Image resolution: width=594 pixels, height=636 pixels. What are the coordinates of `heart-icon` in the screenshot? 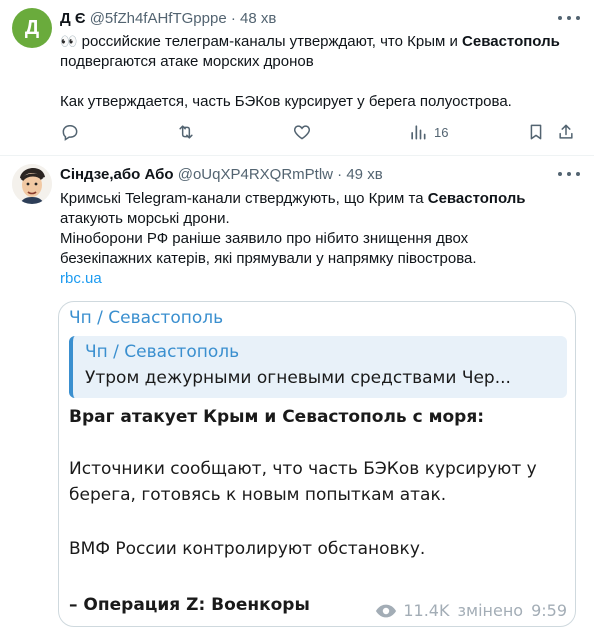 It's located at (302, 132).